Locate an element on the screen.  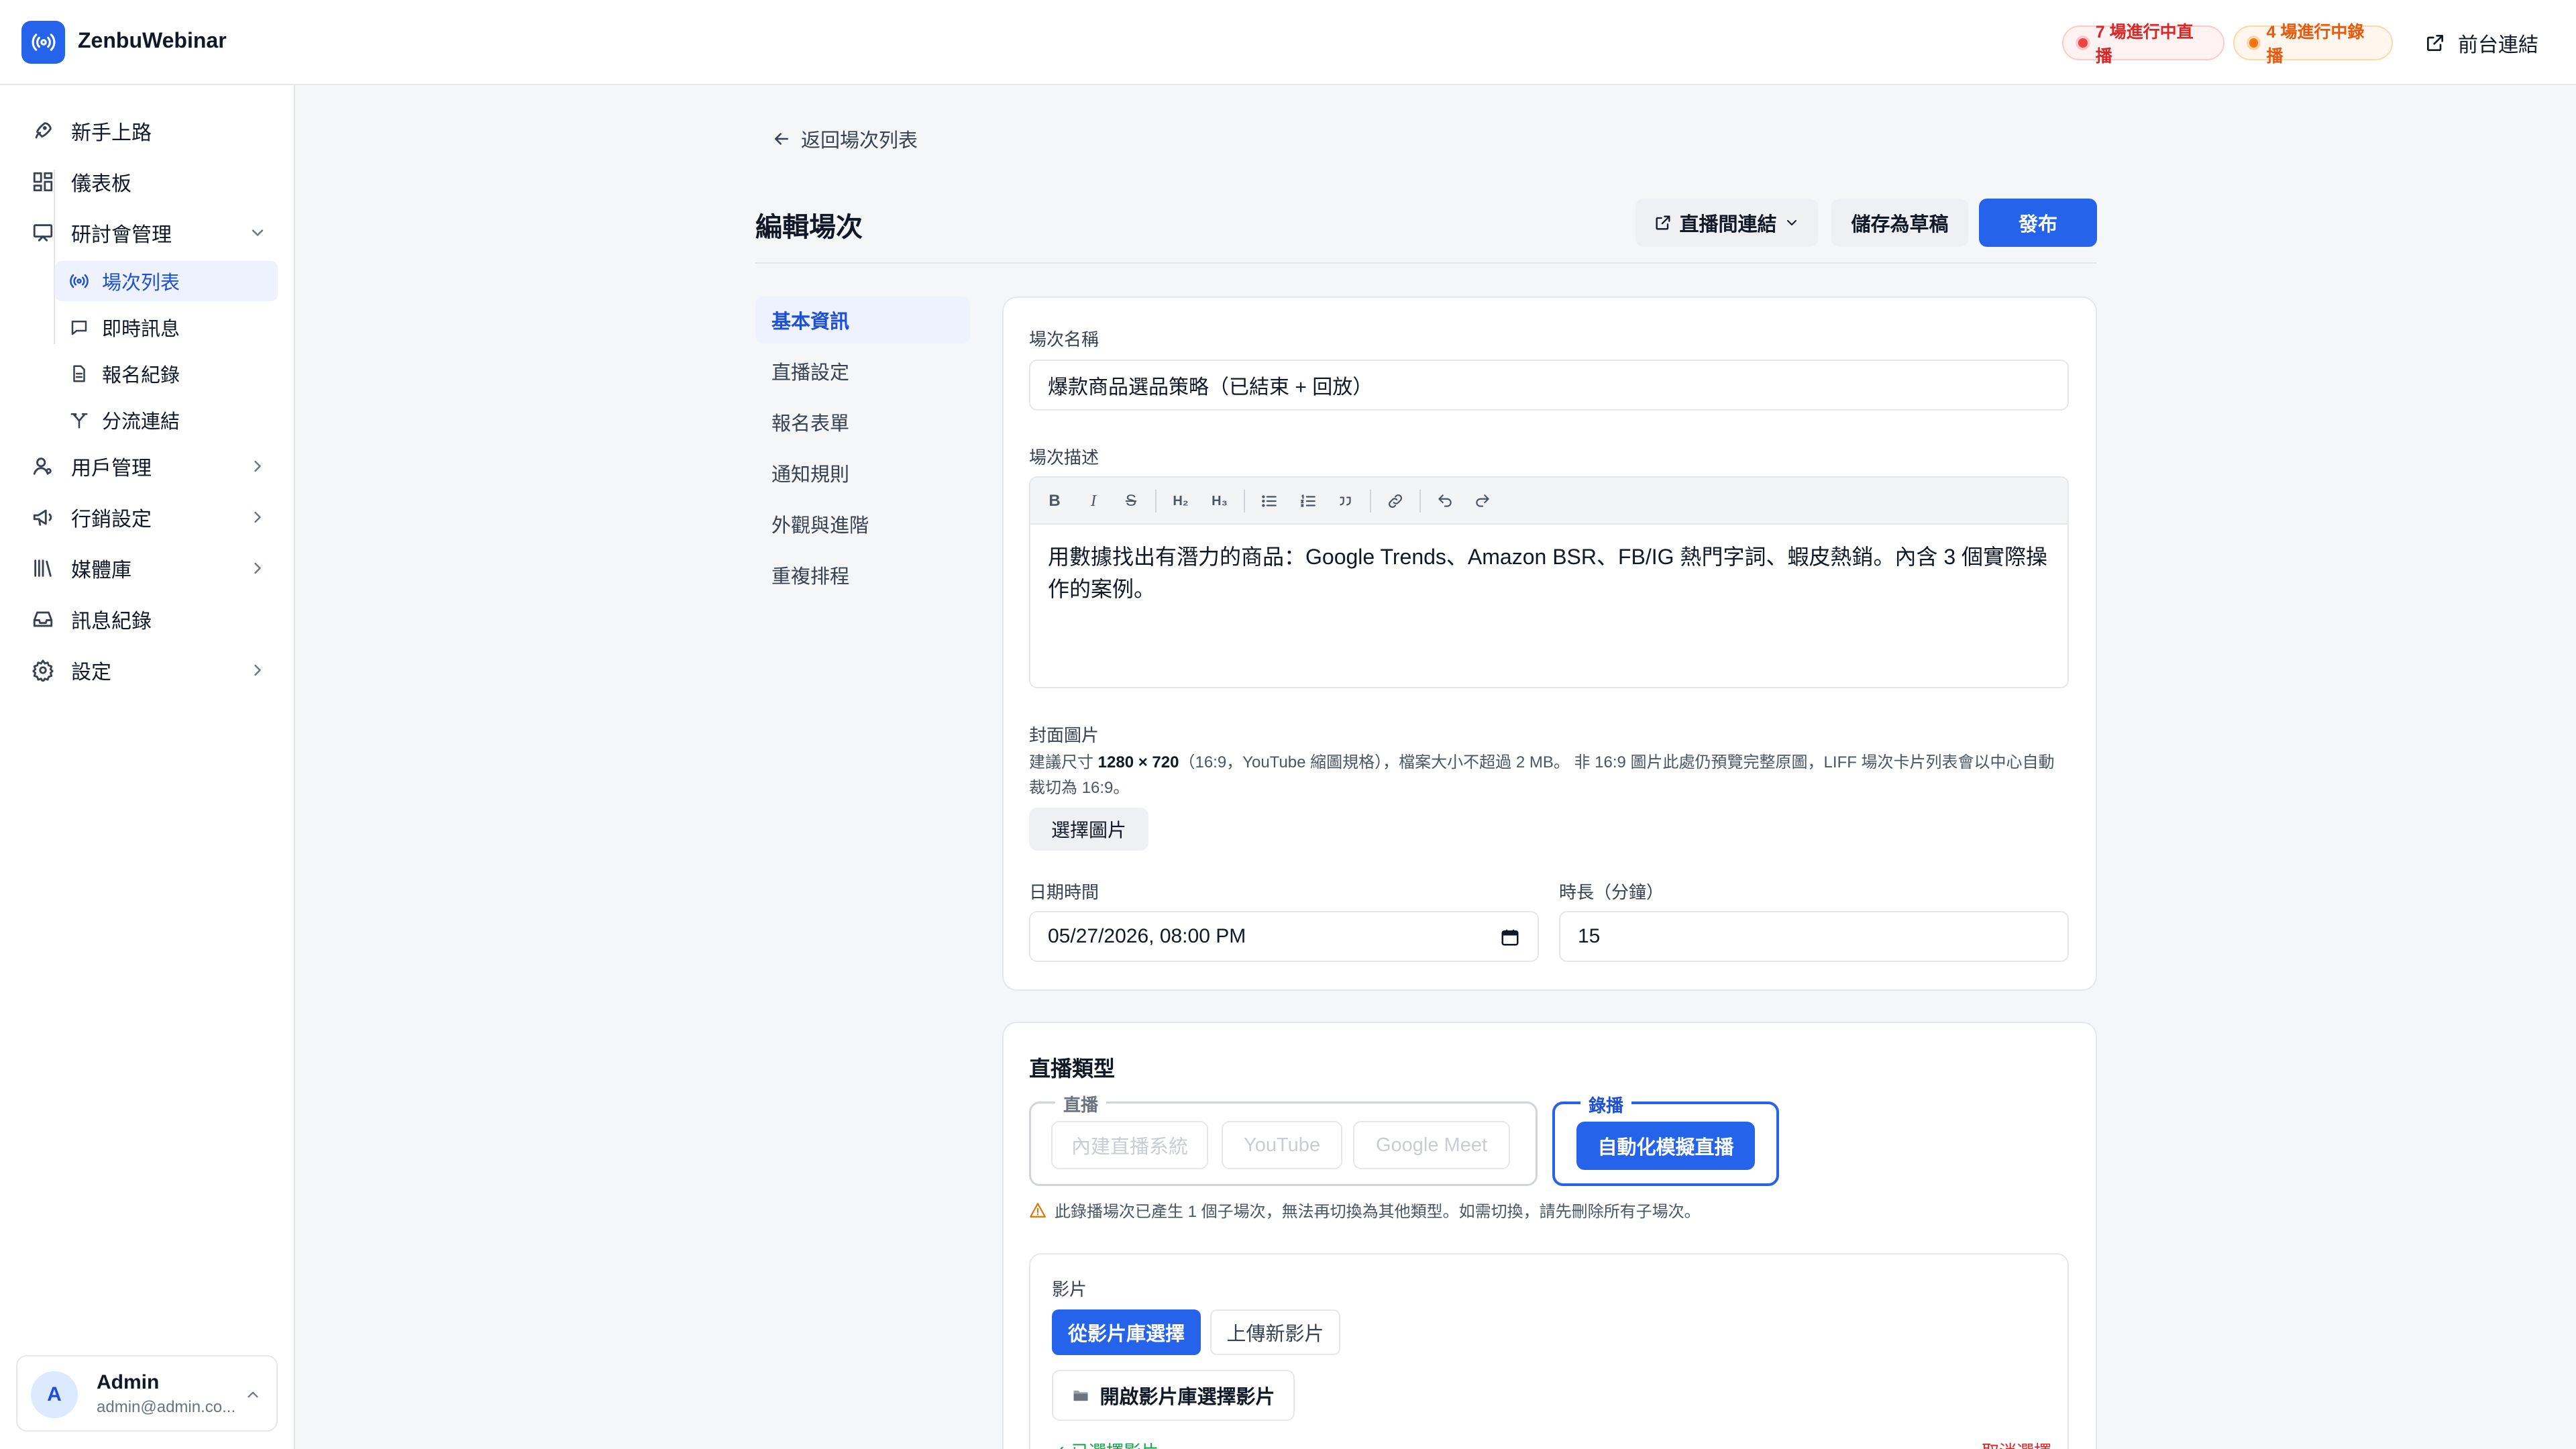
section-nav-registration-form: 報名表單 is located at coordinates (862, 421).